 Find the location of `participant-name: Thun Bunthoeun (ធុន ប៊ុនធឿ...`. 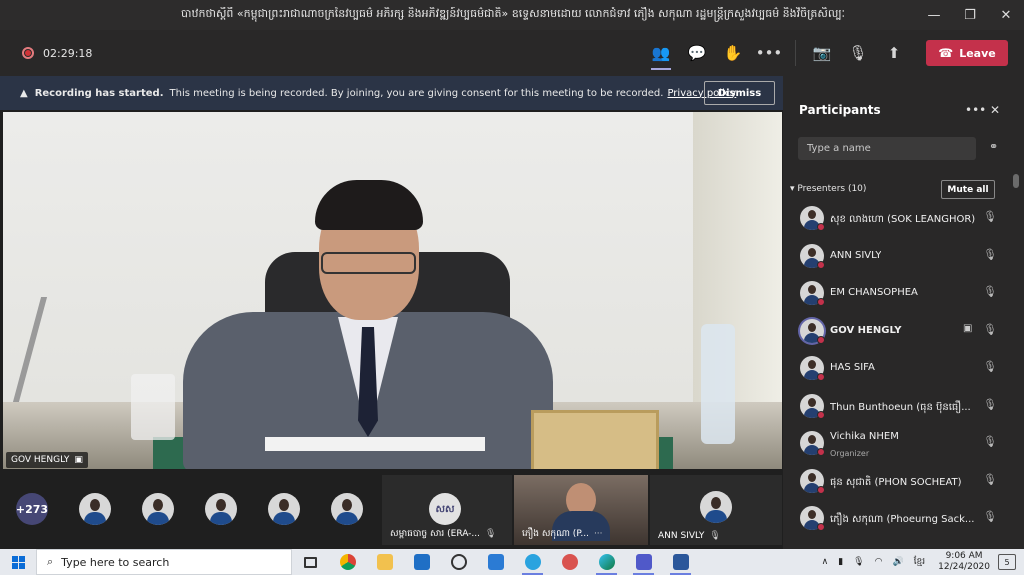

participant-name: Thun Bunthoeun (ធុន ប៊ុនធឿ... is located at coordinates (900, 407).